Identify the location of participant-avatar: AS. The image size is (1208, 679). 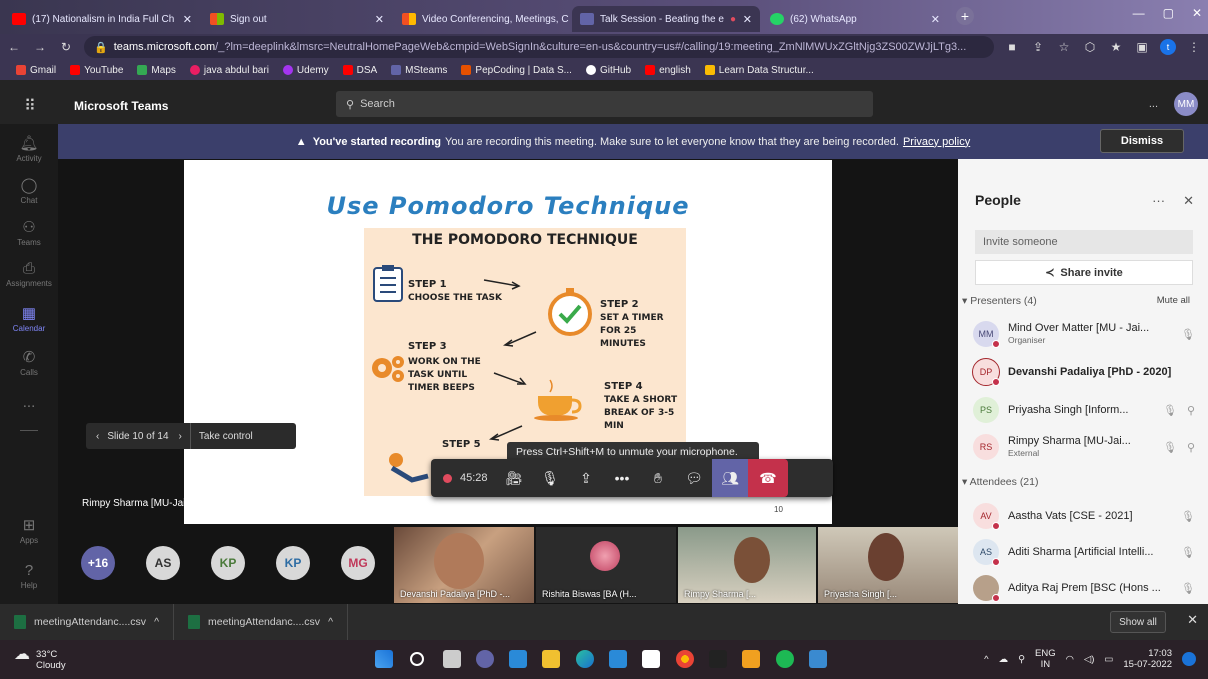
(163, 563).